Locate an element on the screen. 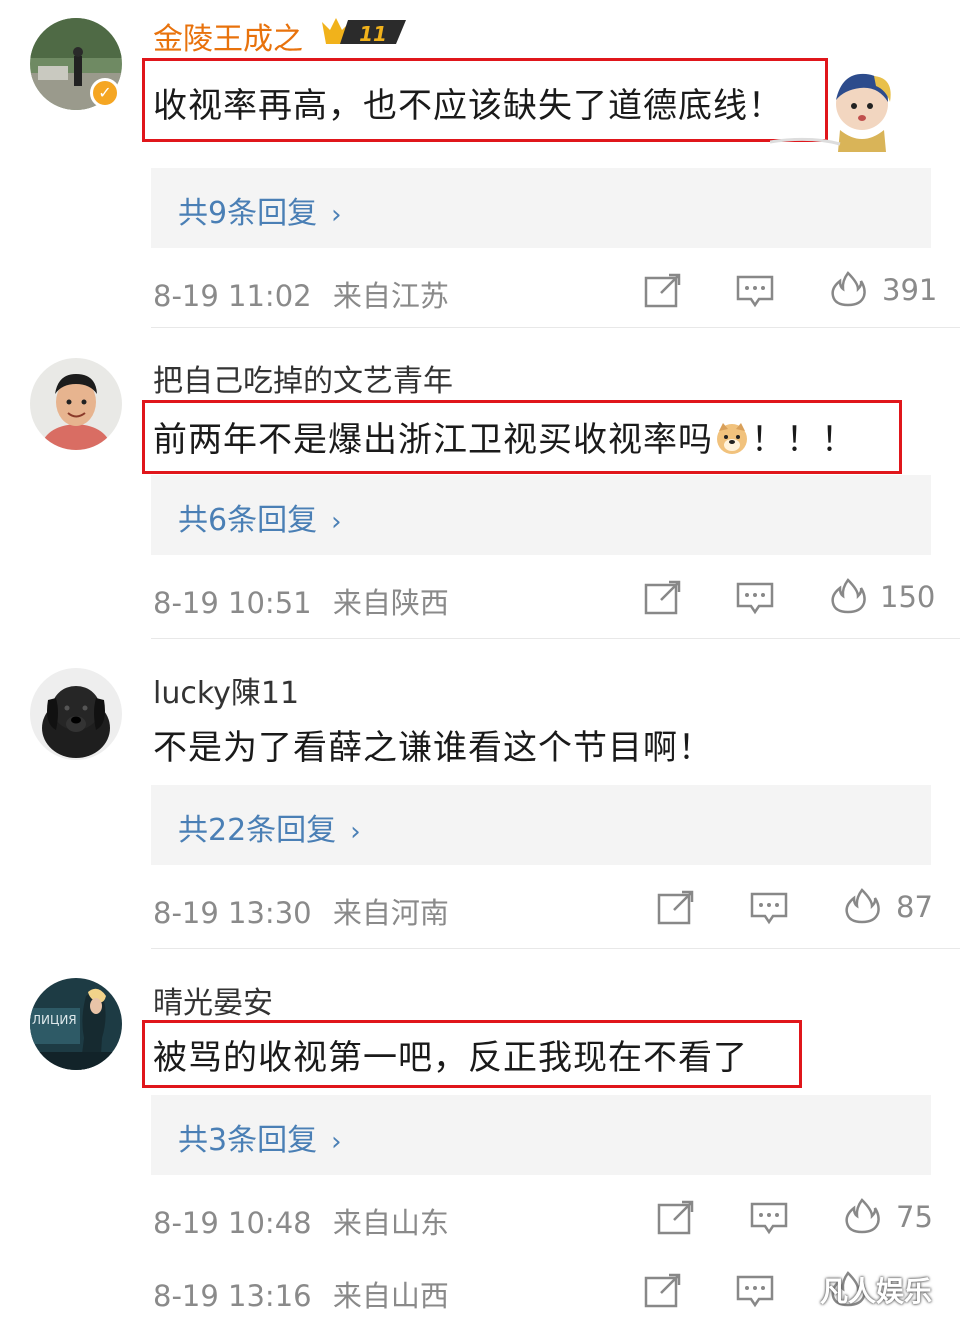 The image size is (960, 1325). comment-time: 8-19 10:48 is located at coordinates (232, 1223).